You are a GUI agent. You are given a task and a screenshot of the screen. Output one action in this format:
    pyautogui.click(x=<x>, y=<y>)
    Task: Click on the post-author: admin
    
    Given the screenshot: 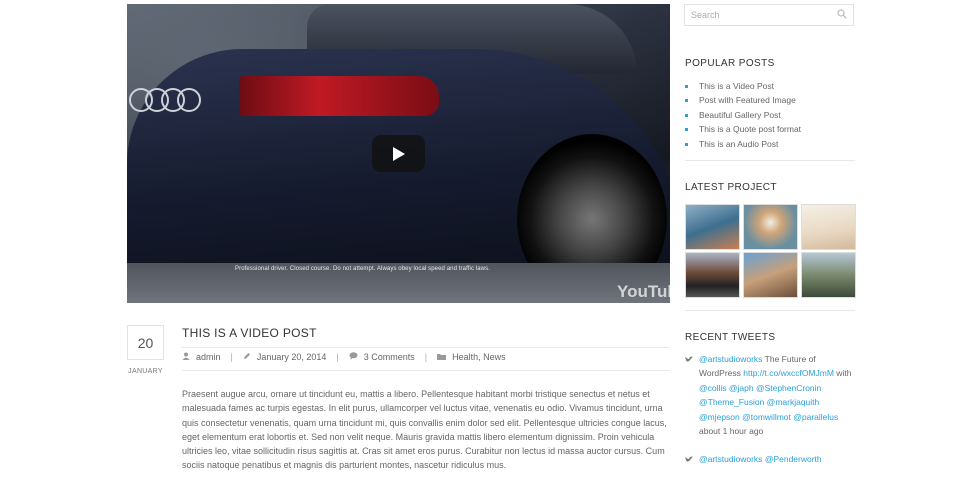 What is the action you would take?
    pyautogui.click(x=208, y=357)
    